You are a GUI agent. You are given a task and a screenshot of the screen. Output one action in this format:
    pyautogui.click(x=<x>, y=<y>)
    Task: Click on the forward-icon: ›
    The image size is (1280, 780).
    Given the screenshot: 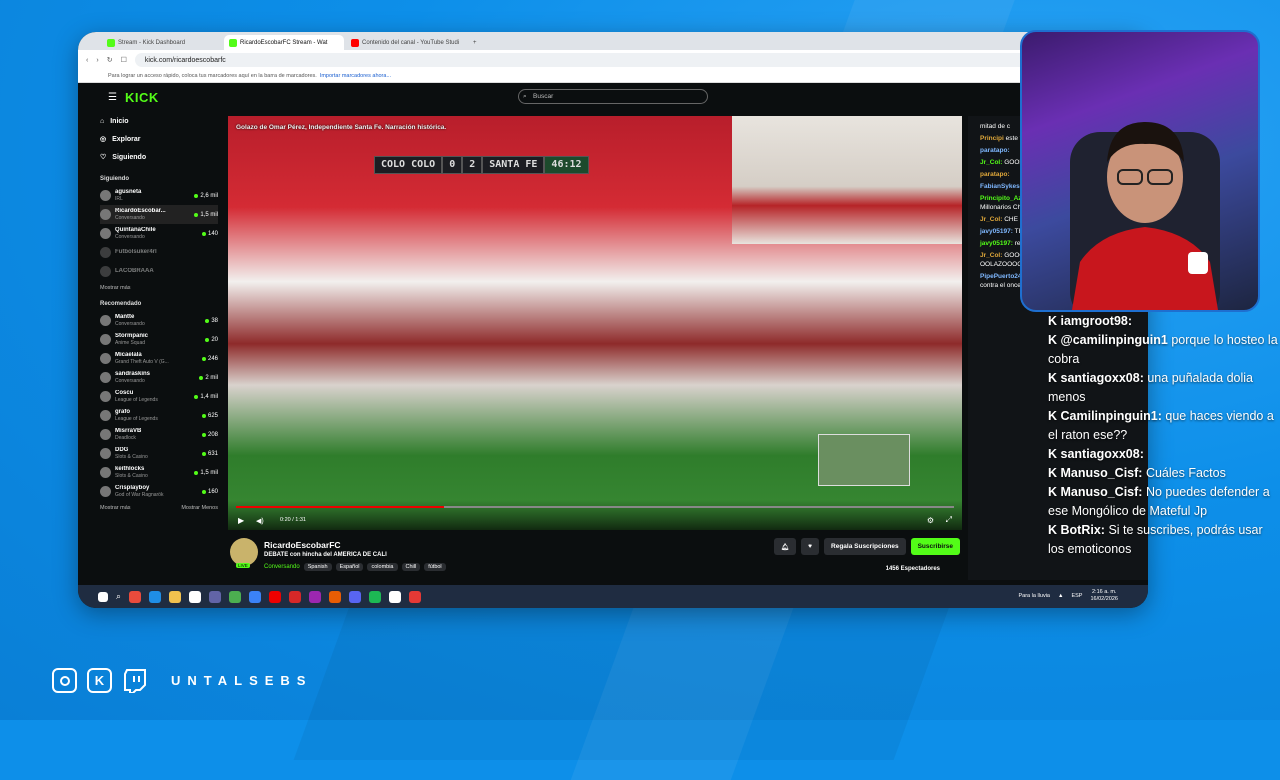 What is the action you would take?
    pyautogui.click(x=97, y=60)
    